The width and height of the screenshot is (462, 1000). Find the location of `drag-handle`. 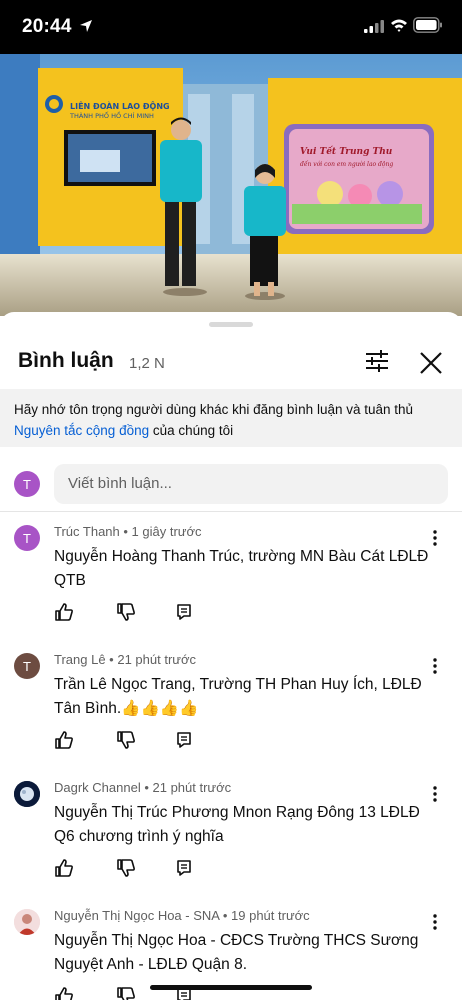

drag-handle is located at coordinates (231, 324).